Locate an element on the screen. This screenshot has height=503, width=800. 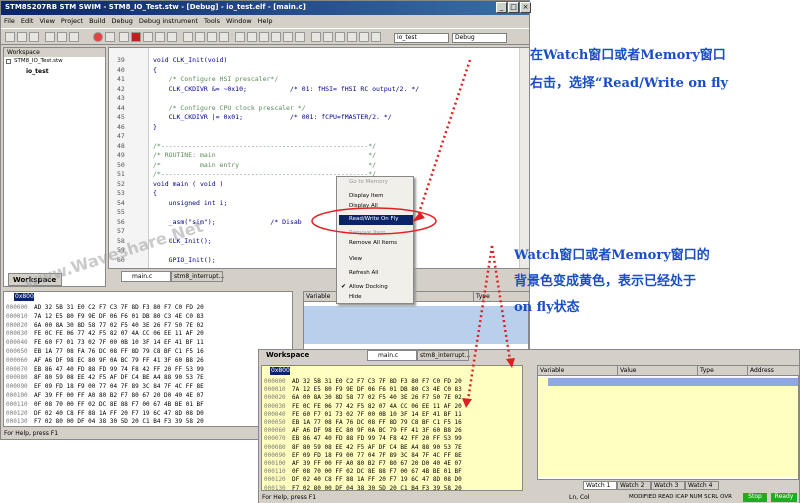
arrows is located at coordinates (463, 233).